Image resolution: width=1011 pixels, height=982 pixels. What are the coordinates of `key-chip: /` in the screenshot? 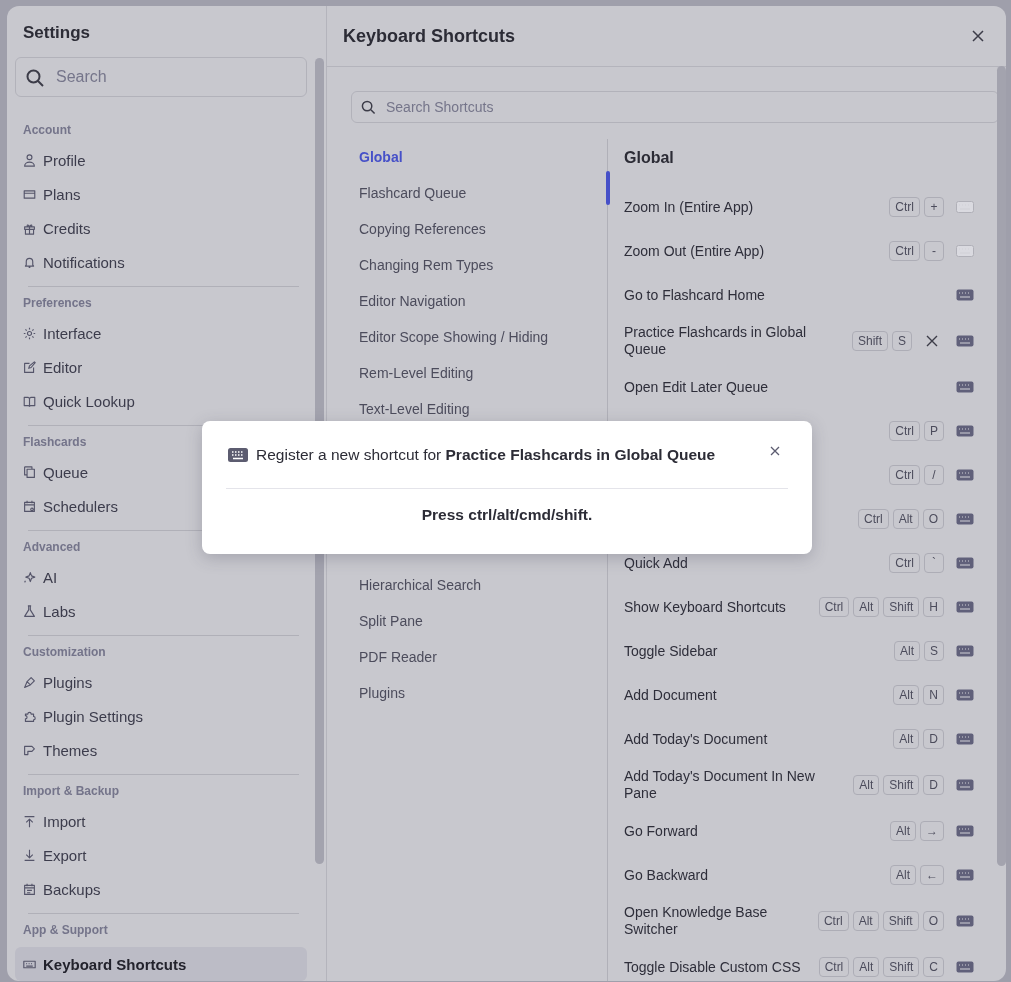 It's located at (934, 475).